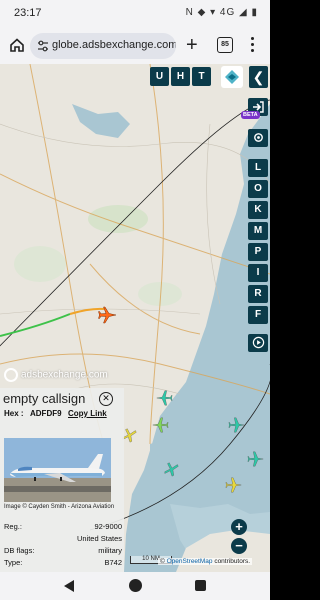 The width and height of the screenshot is (320, 600). Describe the element at coordinates (13, 562) in the screenshot. I see `type-label: Type:` at that location.